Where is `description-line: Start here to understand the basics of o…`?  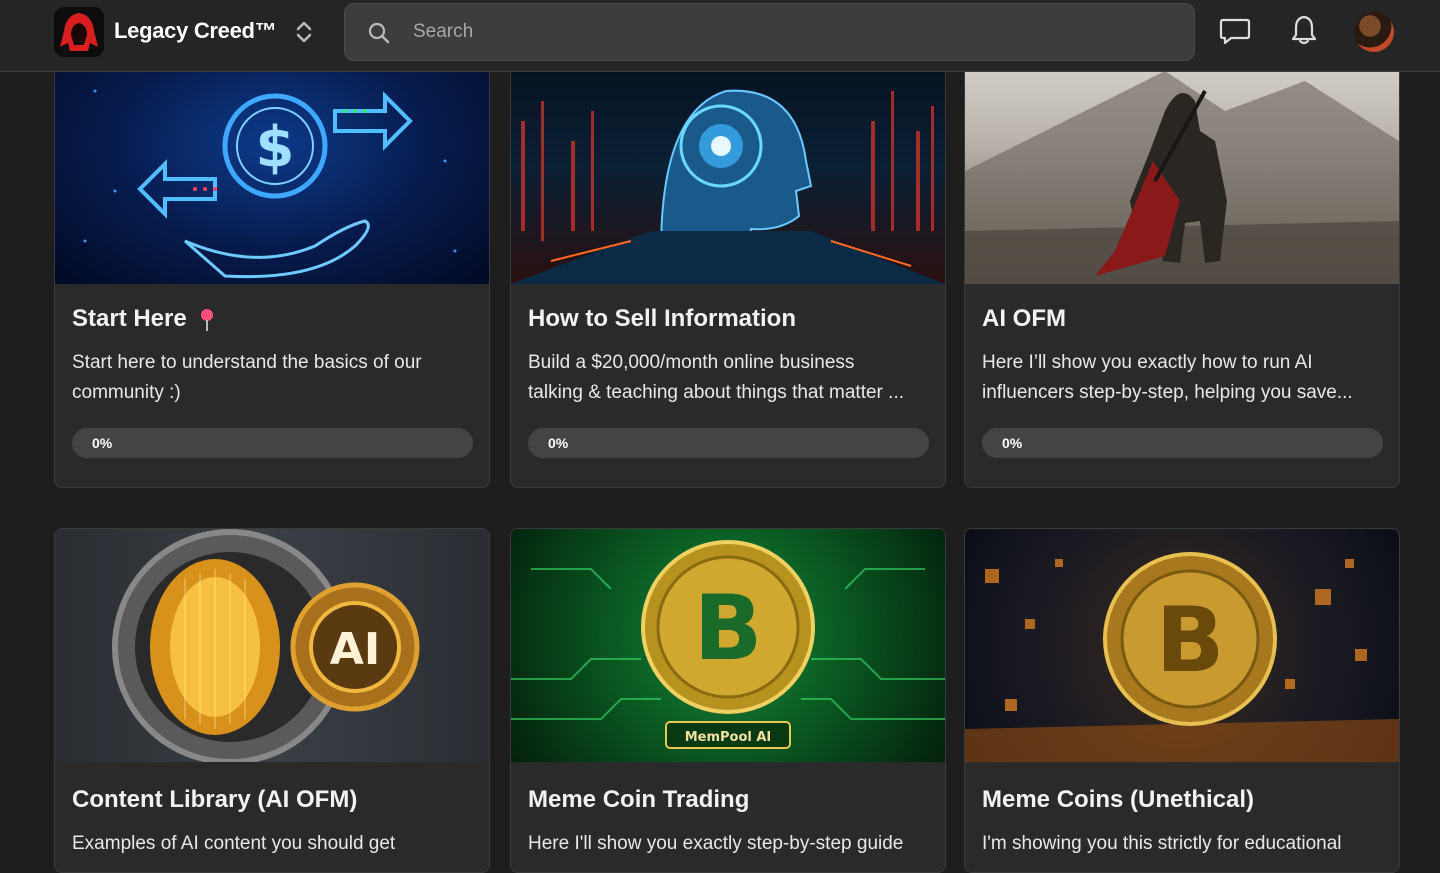
description-line: Start here to understand the basics of o… is located at coordinates (247, 362).